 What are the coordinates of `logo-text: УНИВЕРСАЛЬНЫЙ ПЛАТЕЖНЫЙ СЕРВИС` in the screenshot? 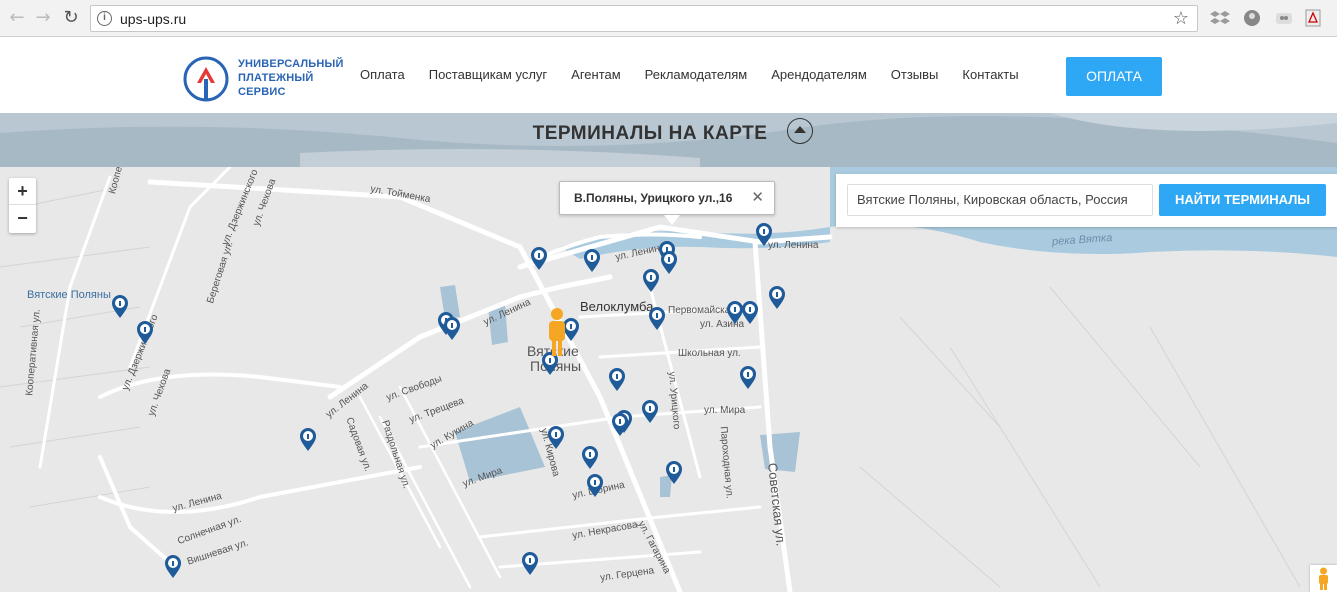 It's located at (291, 78).